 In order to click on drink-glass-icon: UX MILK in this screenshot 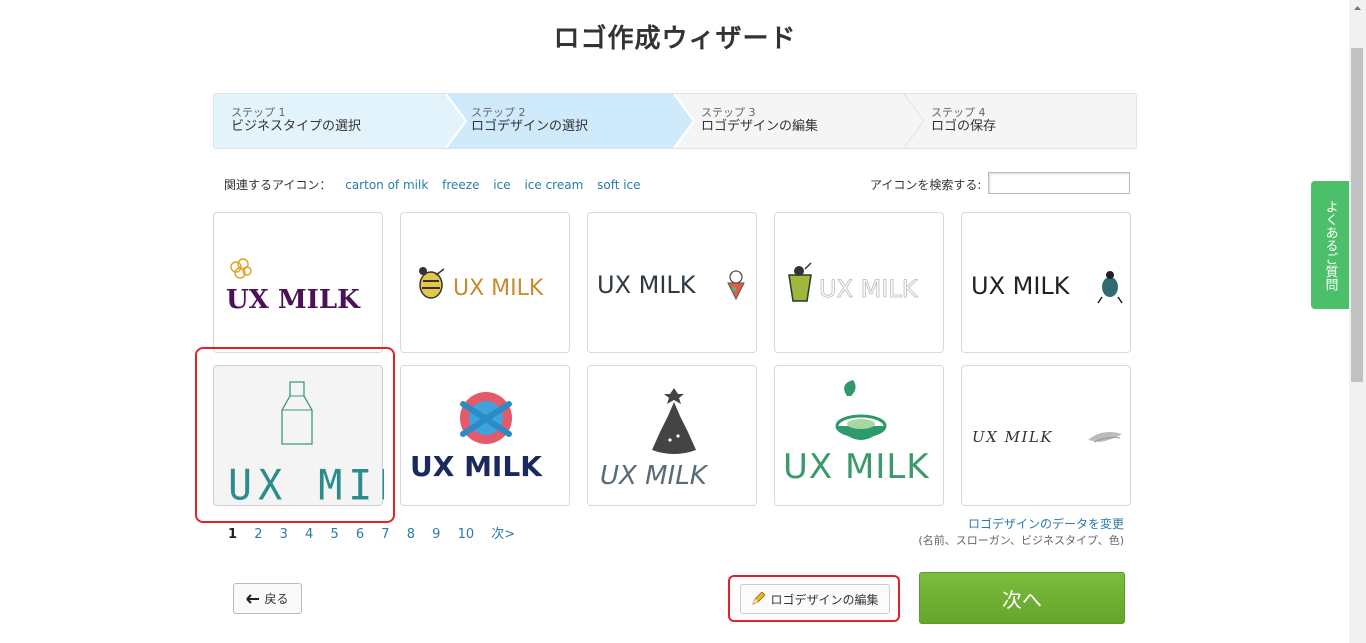, I will do `click(853, 282)`.